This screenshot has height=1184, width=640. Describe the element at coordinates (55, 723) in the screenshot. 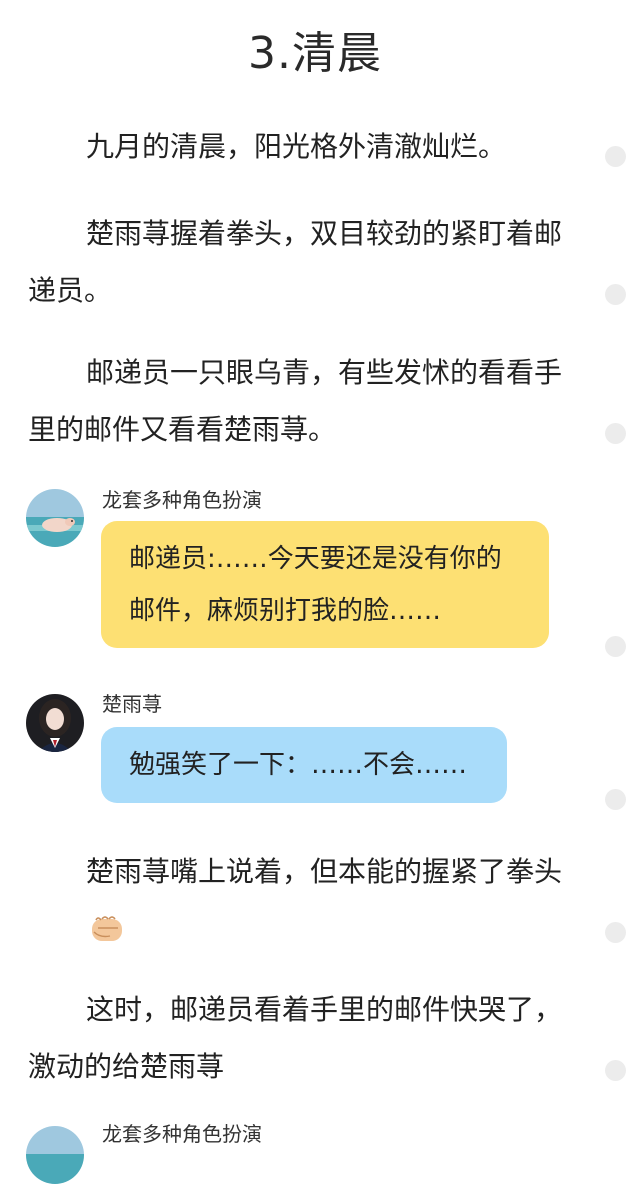

I see `girl-portrait-avatar` at that location.